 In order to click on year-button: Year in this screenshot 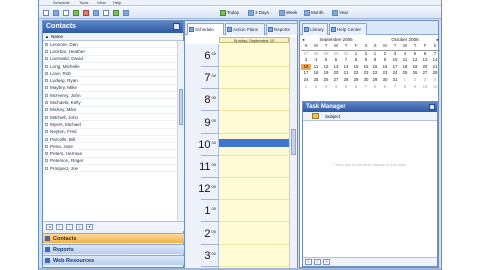, I will do `click(340, 12)`.